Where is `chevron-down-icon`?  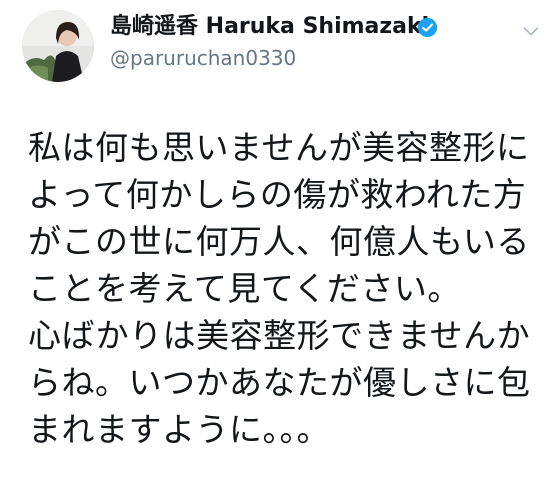
chevron-down-icon is located at coordinates (531, 31).